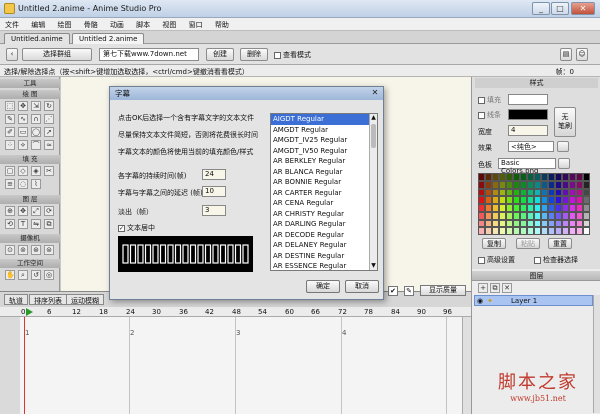 This screenshot has height=414, width=600. What do you see at coordinates (49, 145) in the screenshot?
I see `noise-icon: ≈` at bounding box center [49, 145].